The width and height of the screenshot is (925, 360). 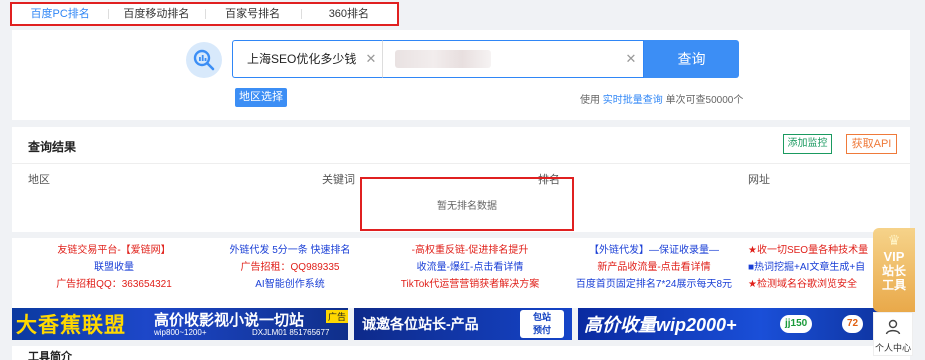 What do you see at coordinates (704, 100) in the screenshot?
I see `batch-tip-suffix: 单次可查50000个` at bounding box center [704, 100].